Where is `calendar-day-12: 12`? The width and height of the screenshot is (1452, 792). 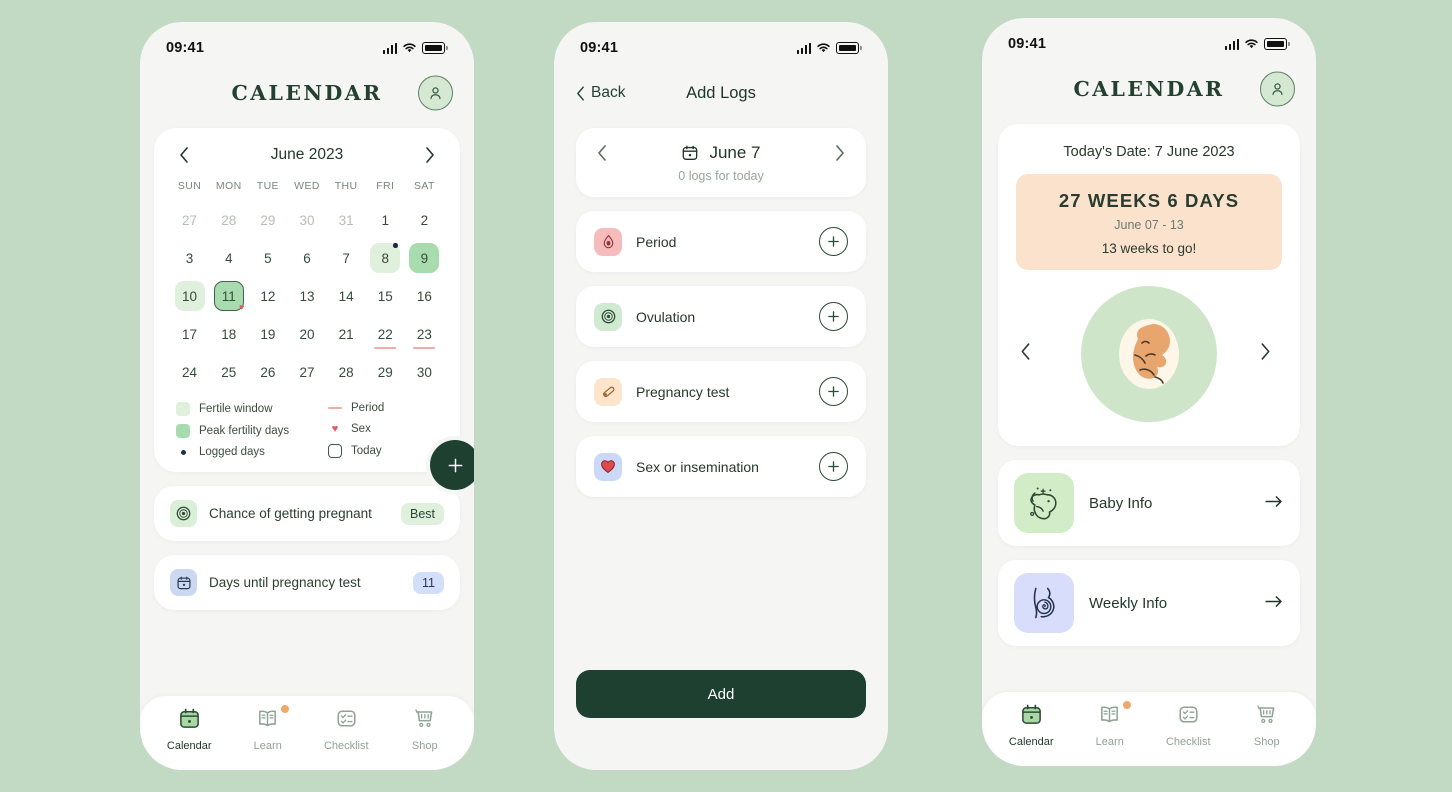 calendar-day-12: 12 is located at coordinates (267, 296).